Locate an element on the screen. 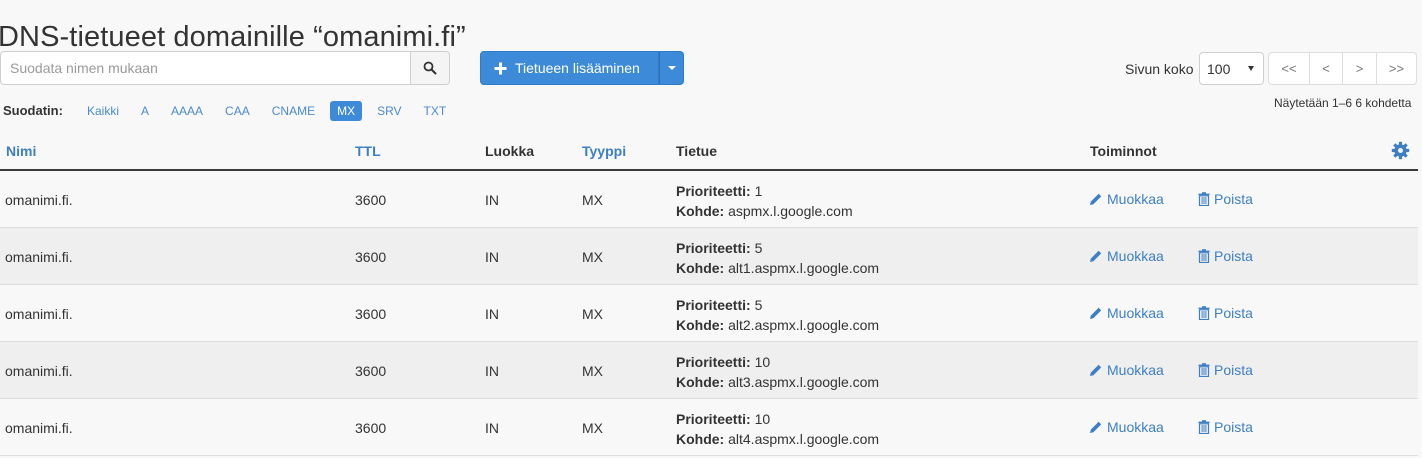 Image resolution: width=1422 pixels, height=458 pixels. page-size-select: 100 is located at coordinates (1231, 68).